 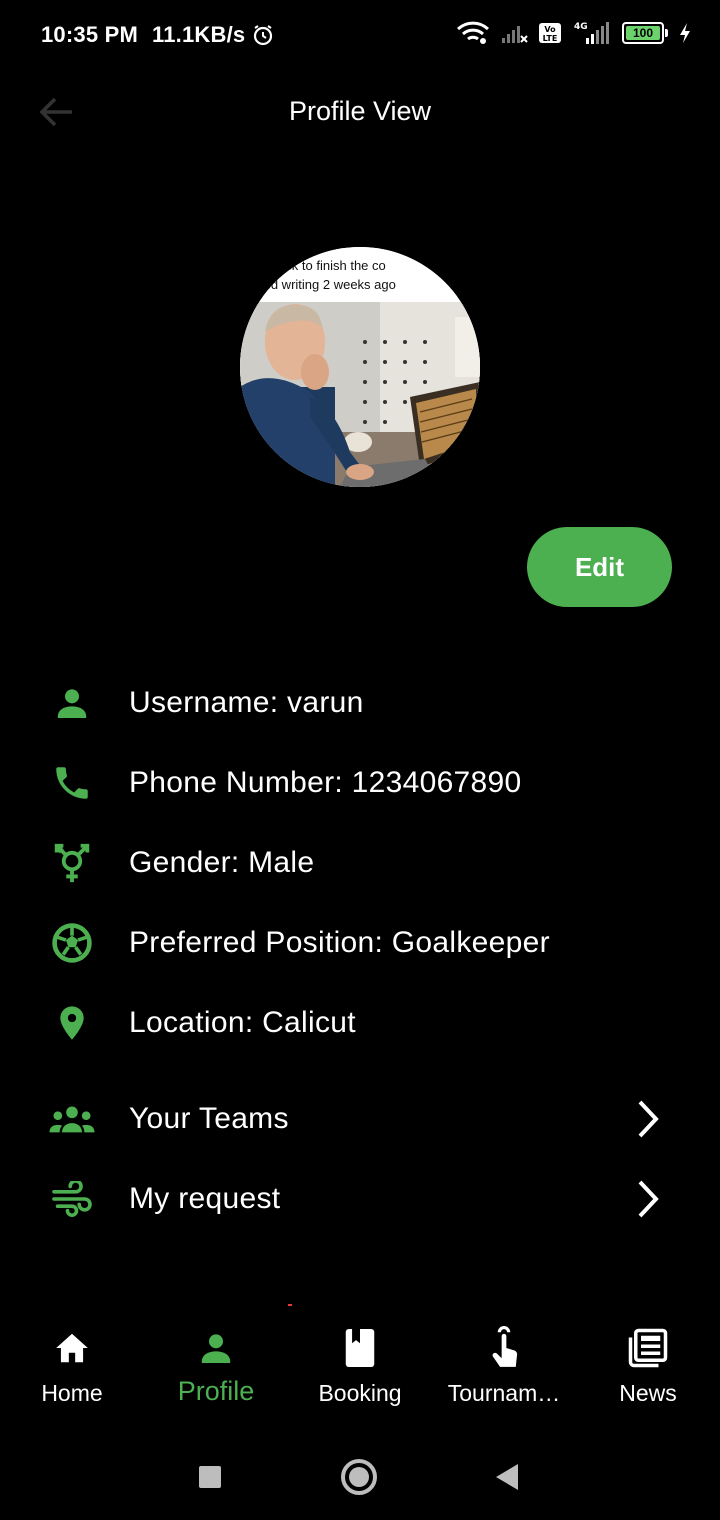 What do you see at coordinates (360, 1023) in the screenshot?
I see `location-row: Location: Calicut` at bounding box center [360, 1023].